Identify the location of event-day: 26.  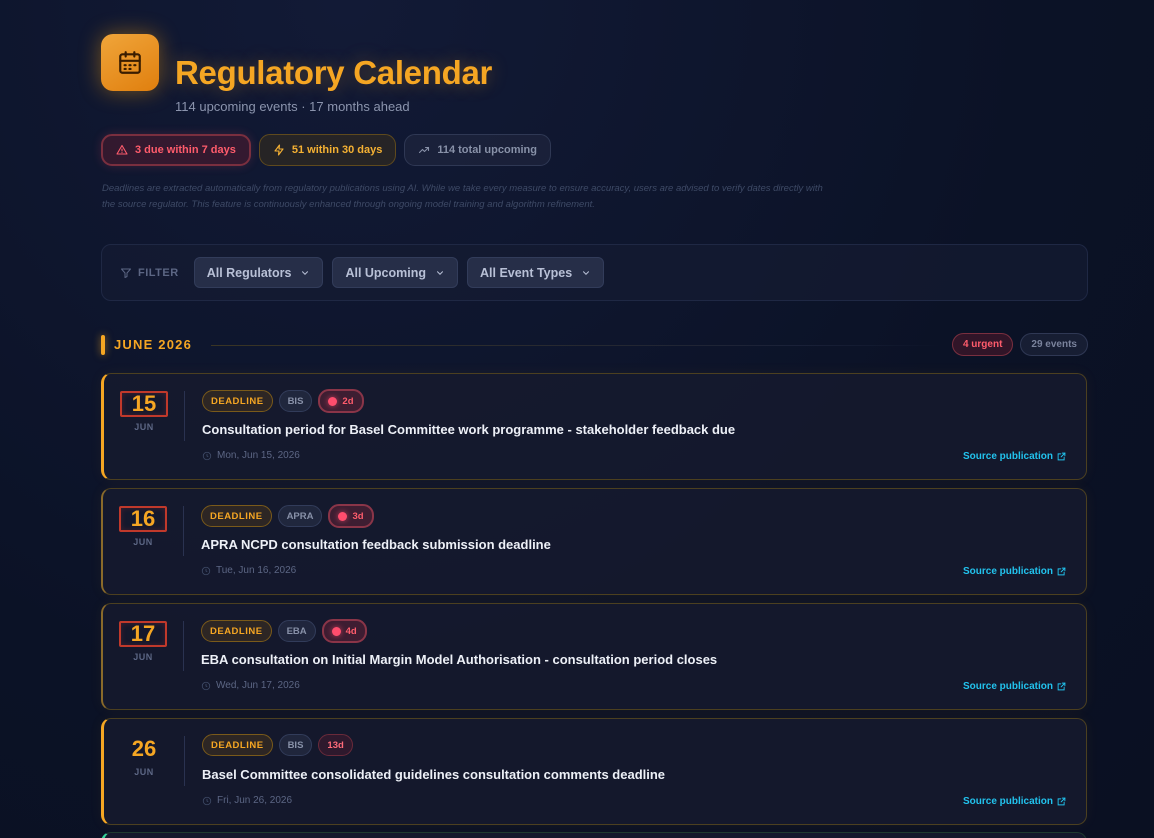
(144, 748).